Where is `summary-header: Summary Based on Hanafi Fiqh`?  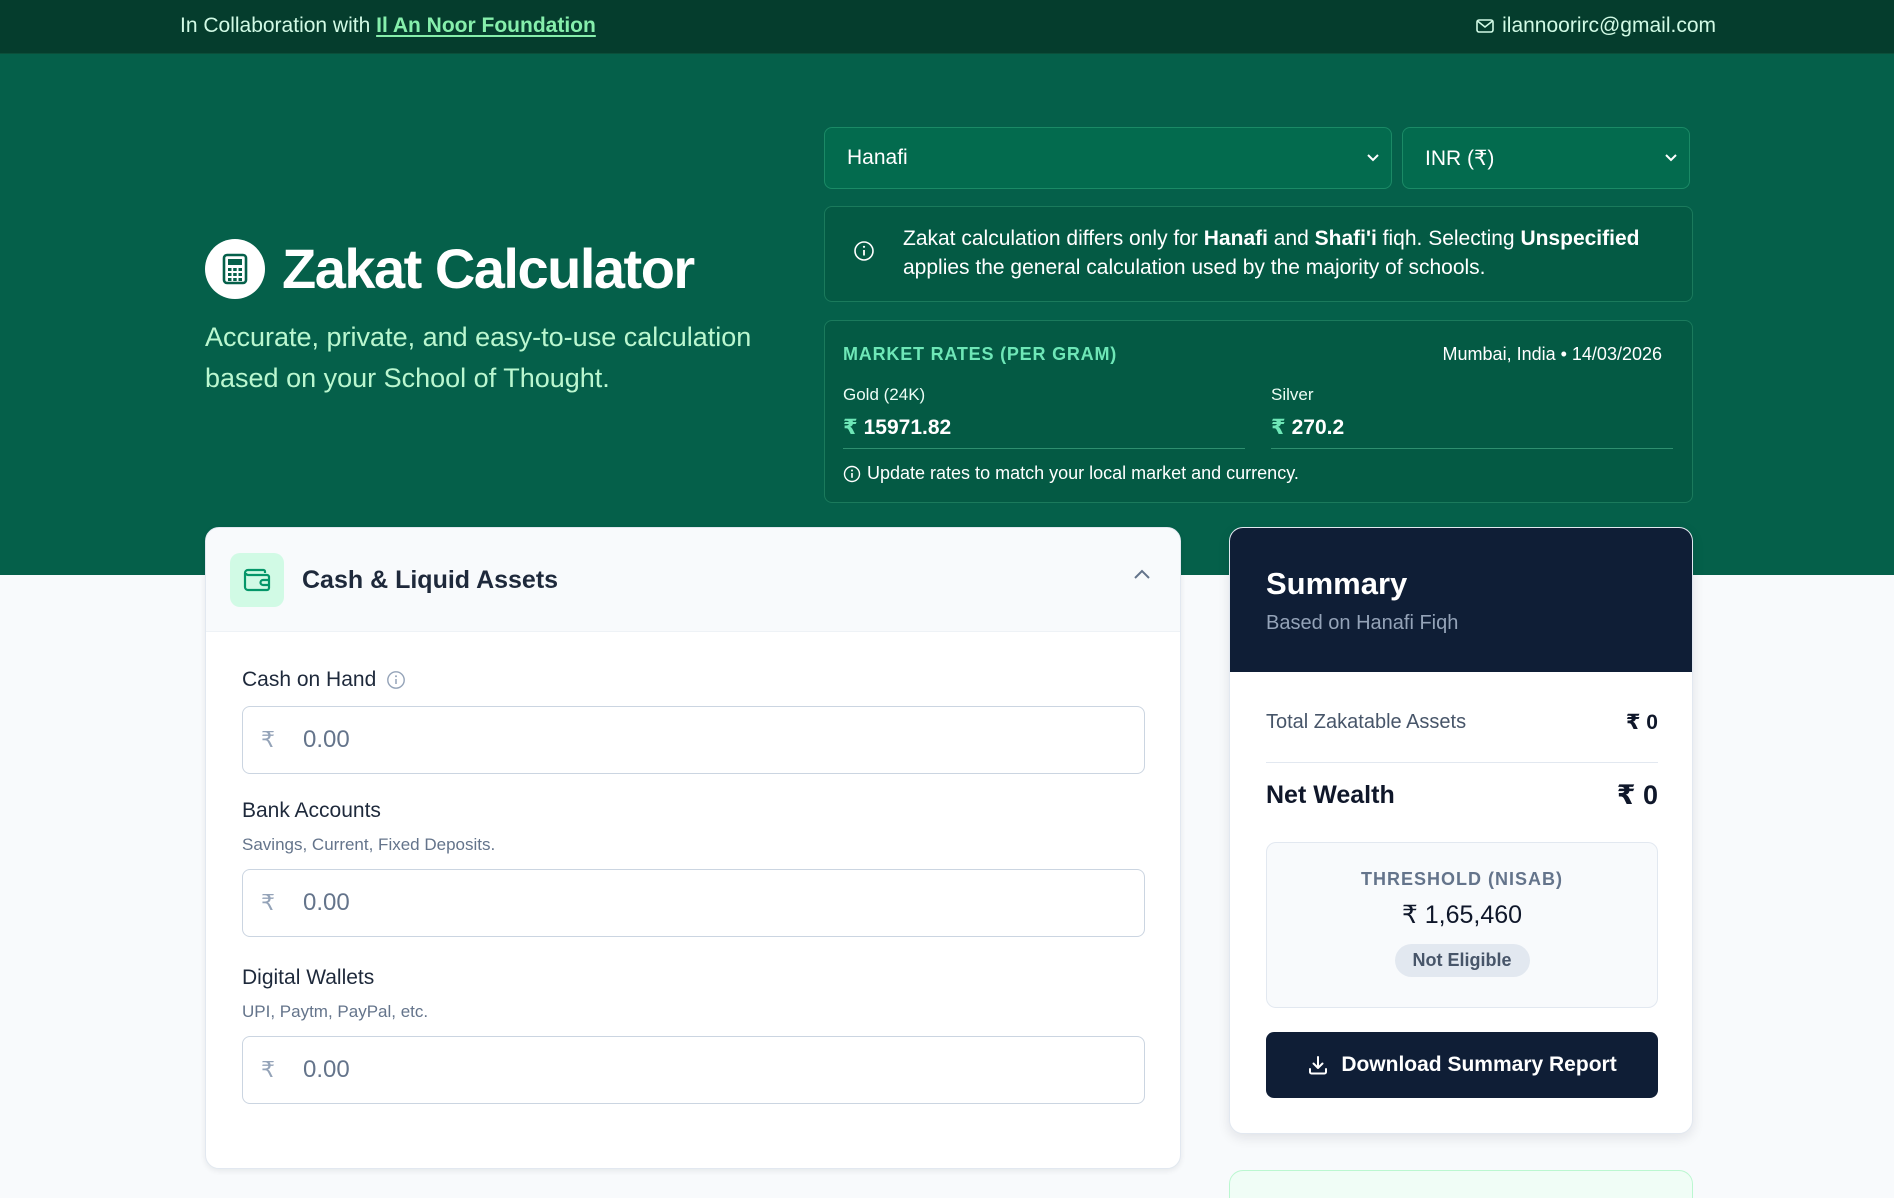 summary-header: Summary Based on Hanafi Fiqh is located at coordinates (1461, 600).